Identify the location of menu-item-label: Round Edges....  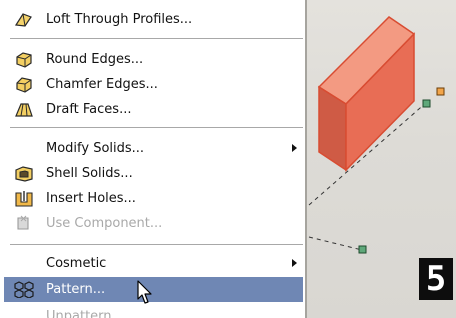
(95, 59).